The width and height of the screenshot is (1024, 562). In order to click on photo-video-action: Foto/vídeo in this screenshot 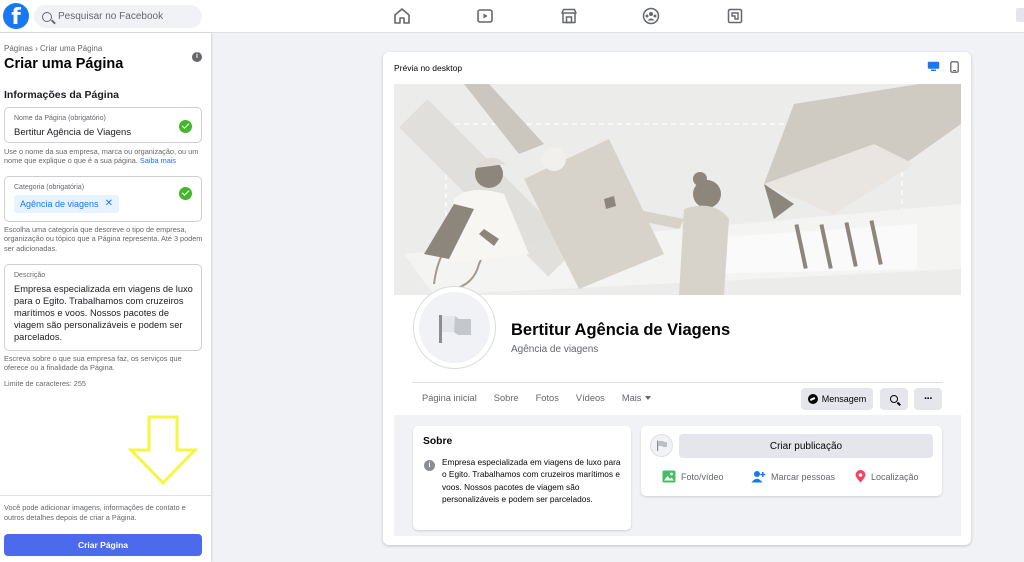, I will do `click(693, 476)`.